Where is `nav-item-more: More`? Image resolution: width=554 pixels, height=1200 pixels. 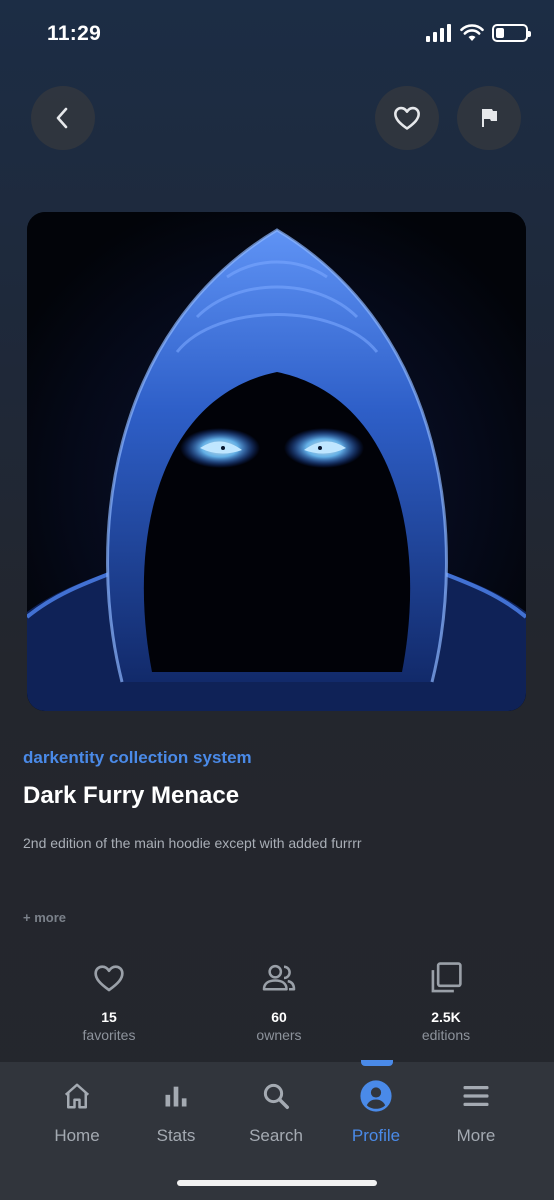 nav-item-more: More is located at coordinates (476, 1111).